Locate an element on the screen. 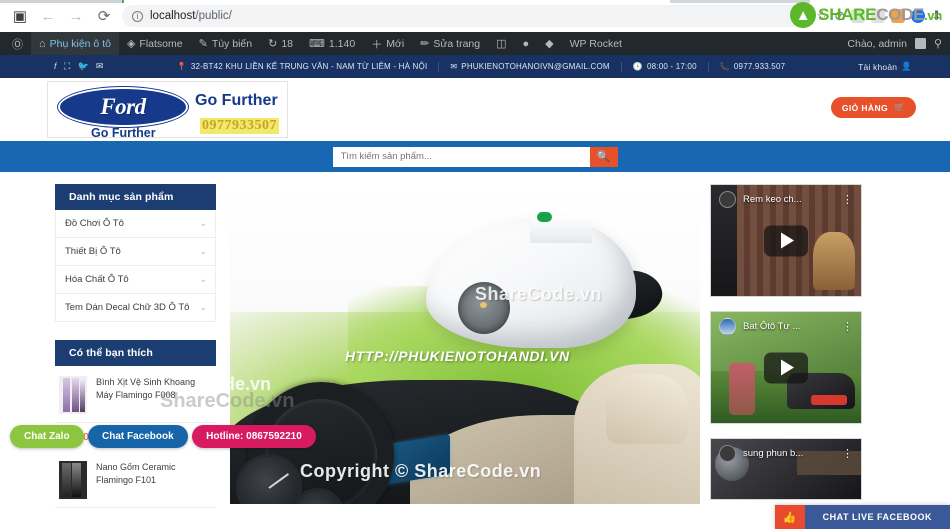 This screenshot has height=529, width=950. wp-greeting: Chào, admin is located at coordinates (877, 44).